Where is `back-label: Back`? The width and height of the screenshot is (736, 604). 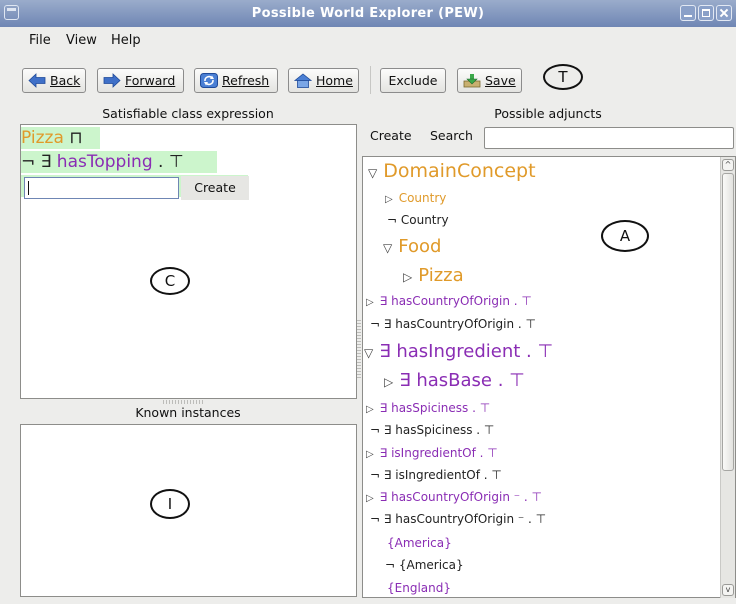
back-label: Back is located at coordinates (65, 80).